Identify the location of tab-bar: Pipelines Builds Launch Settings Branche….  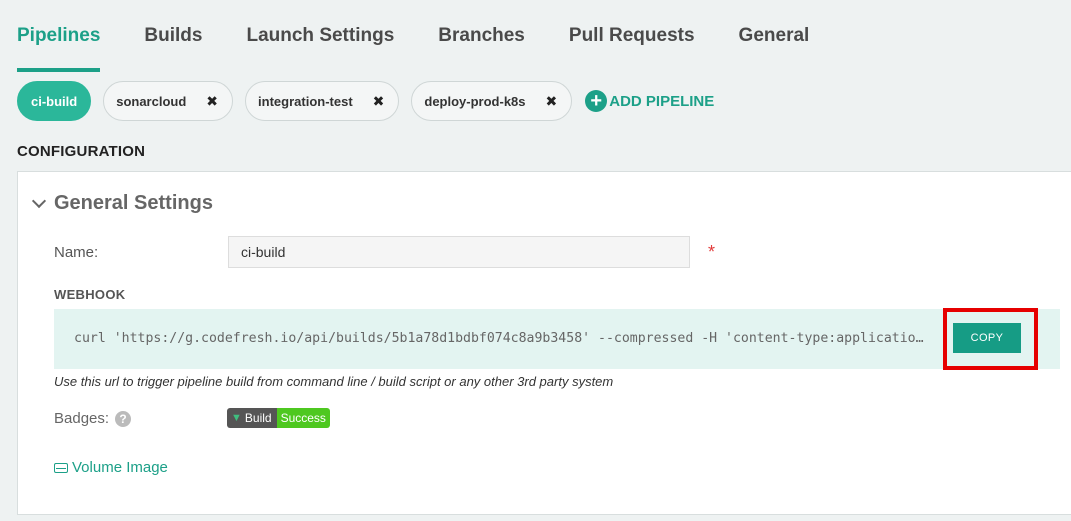
(435, 36).